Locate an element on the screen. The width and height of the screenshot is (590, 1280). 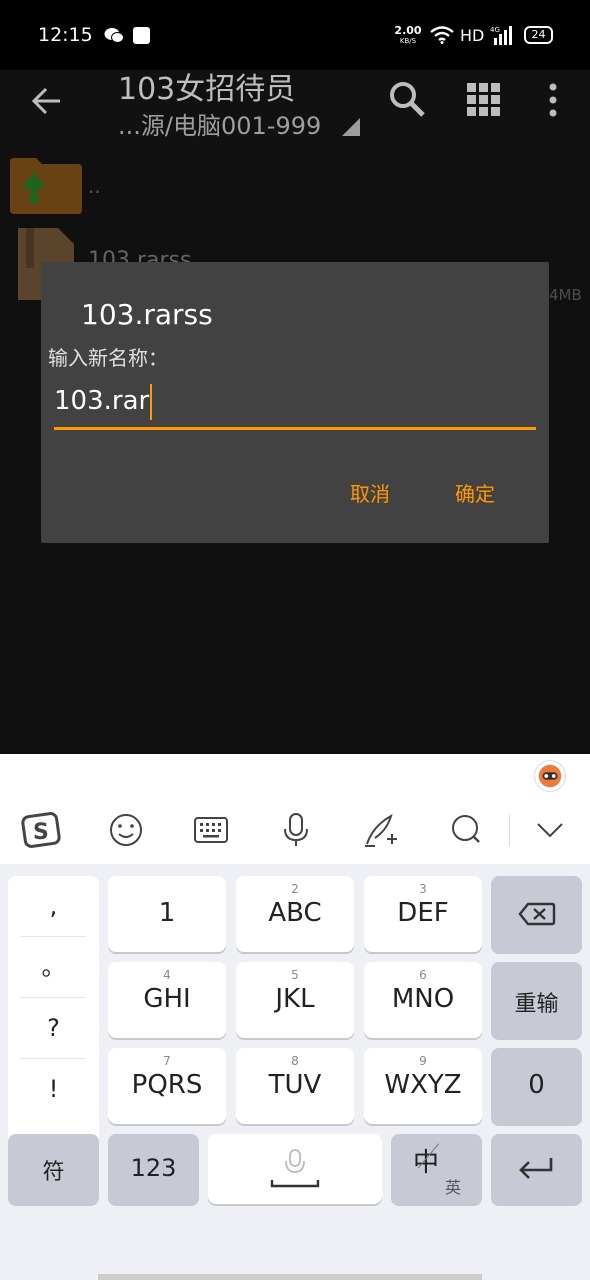
key-mno: 6 MNO is located at coordinates (423, 1000).